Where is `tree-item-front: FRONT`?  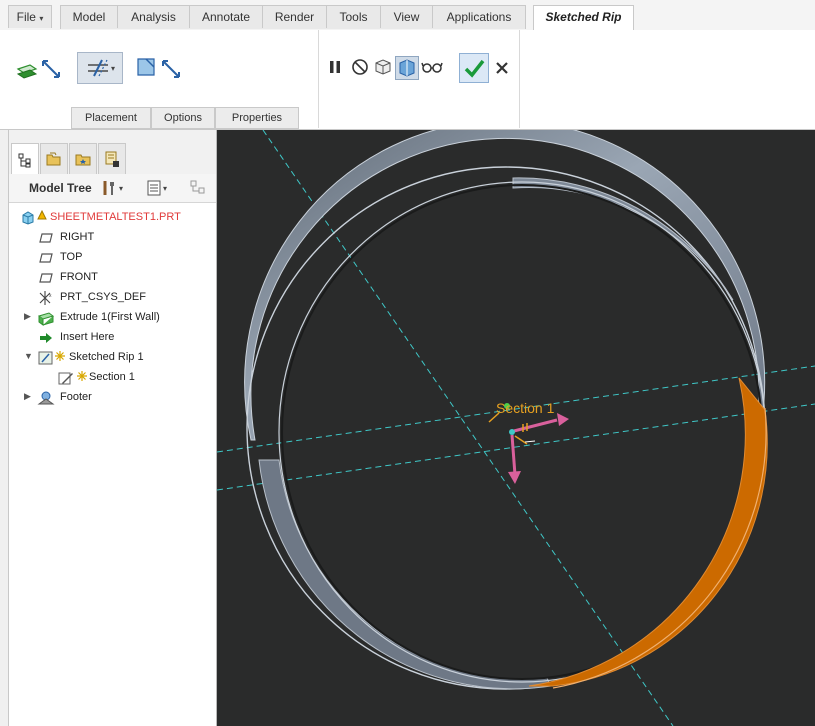
tree-item-front: FRONT is located at coordinates (111, 278).